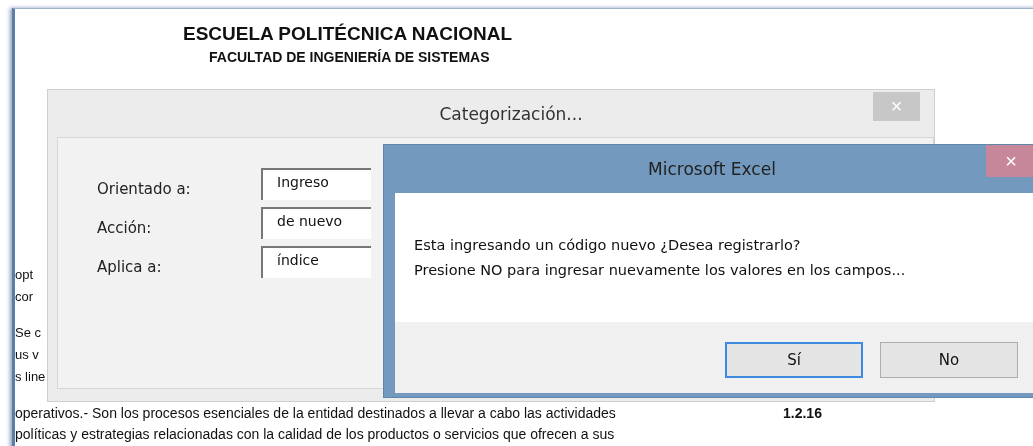  I want to click on input-field: Ingreso, so click(316, 184).